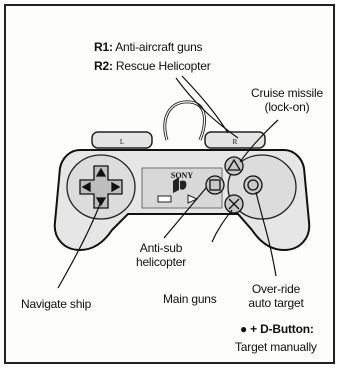 Image resolution: width=341 pixels, height=370 pixels. What do you see at coordinates (164, 199) in the screenshot?
I see `select-button` at bounding box center [164, 199].